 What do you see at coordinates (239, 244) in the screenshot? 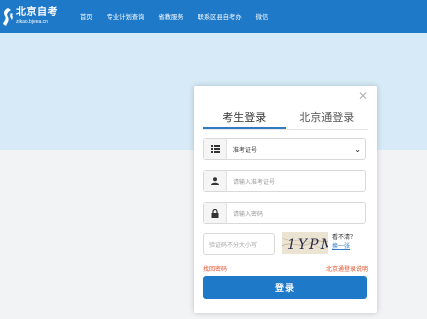
I see `captcha-input: 验证码不分大小写` at bounding box center [239, 244].